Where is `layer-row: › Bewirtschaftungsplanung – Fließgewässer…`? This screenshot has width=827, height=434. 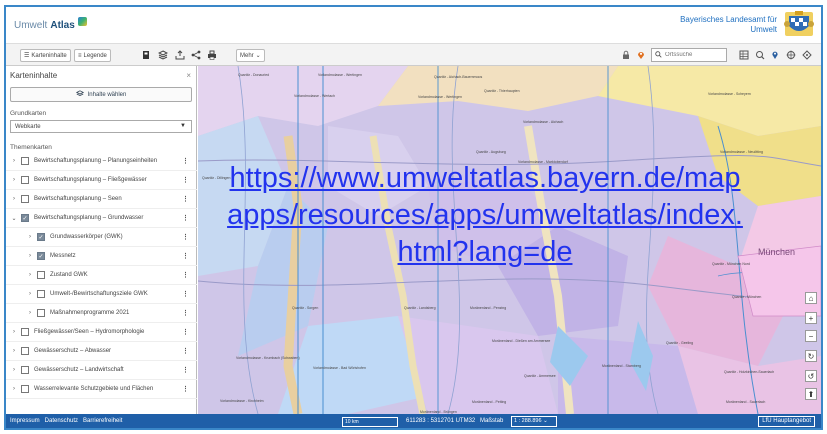
layer-row: › Bewirtschaftungsplanung – Fließgewässer… is located at coordinates (101, 180).